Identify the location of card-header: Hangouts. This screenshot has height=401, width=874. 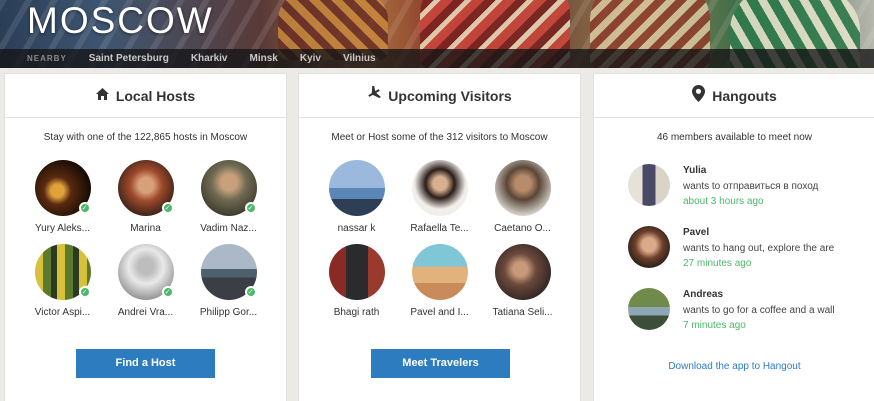
(734, 96).